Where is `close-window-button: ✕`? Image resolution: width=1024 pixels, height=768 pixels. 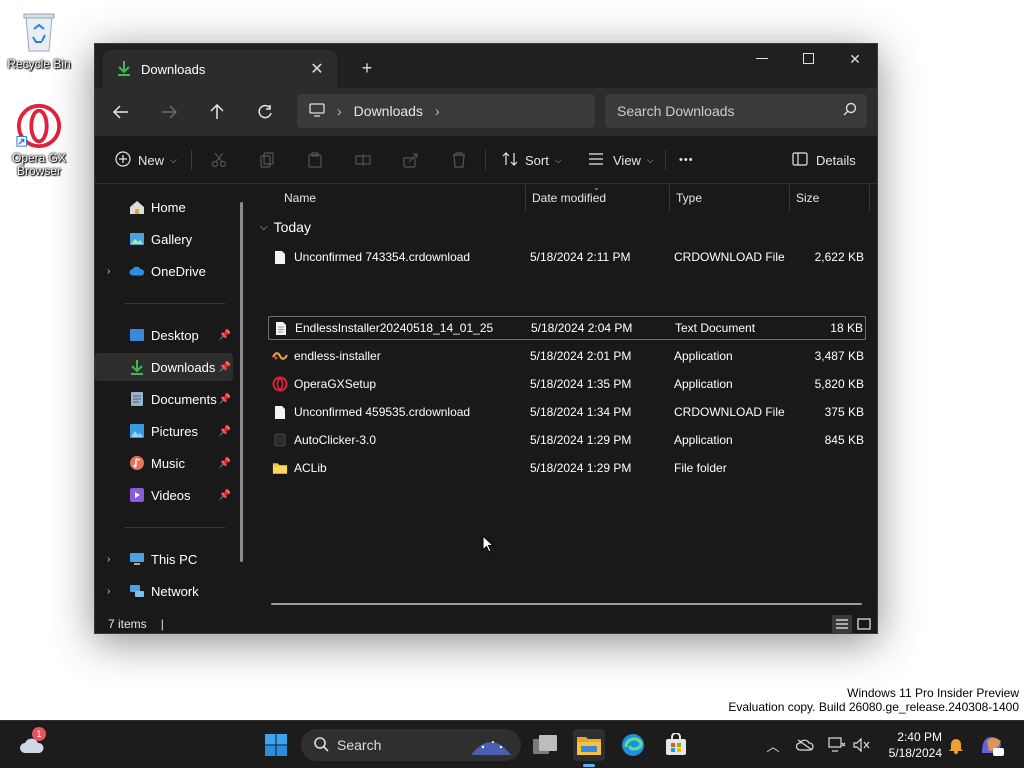
close-window-button: ✕ is located at coordinates (855, 59).